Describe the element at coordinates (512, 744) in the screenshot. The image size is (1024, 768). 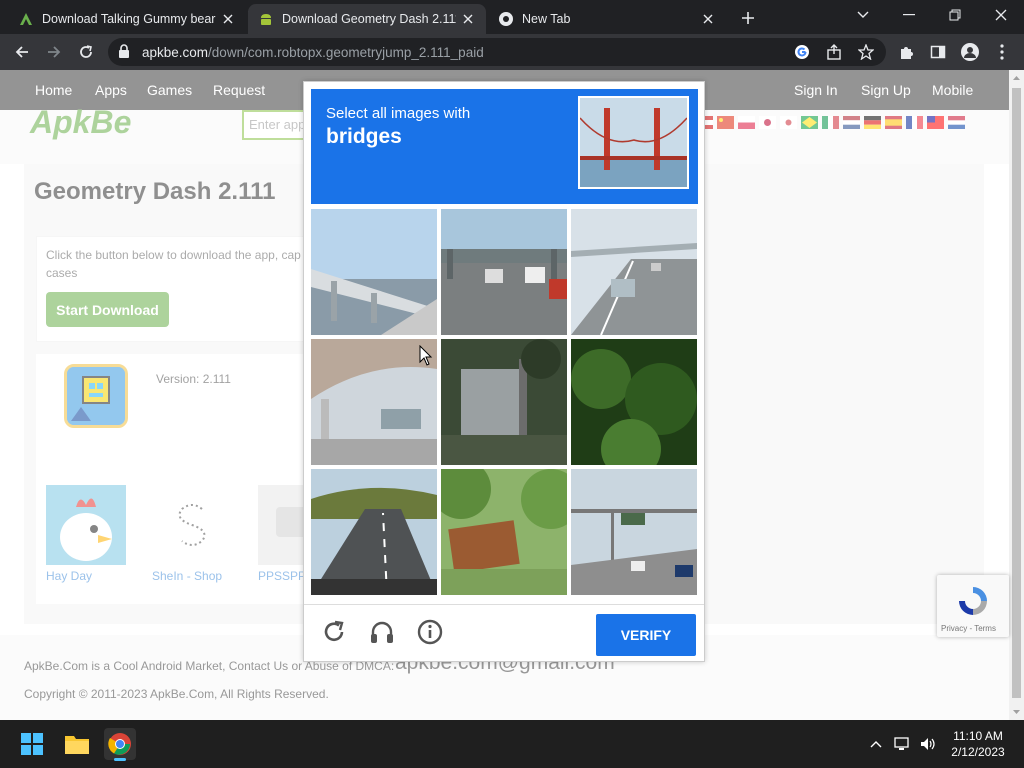
I see `windows-taskbar: 11:10 AM 2/12/2023` at that location.